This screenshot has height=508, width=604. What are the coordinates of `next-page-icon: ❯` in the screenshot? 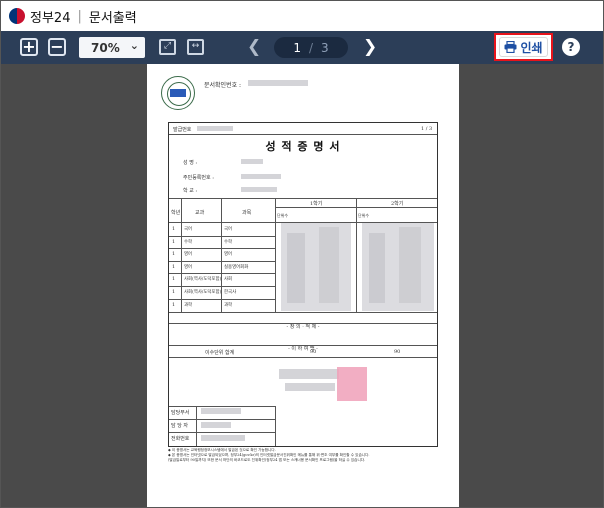 It's located at (370, 47).